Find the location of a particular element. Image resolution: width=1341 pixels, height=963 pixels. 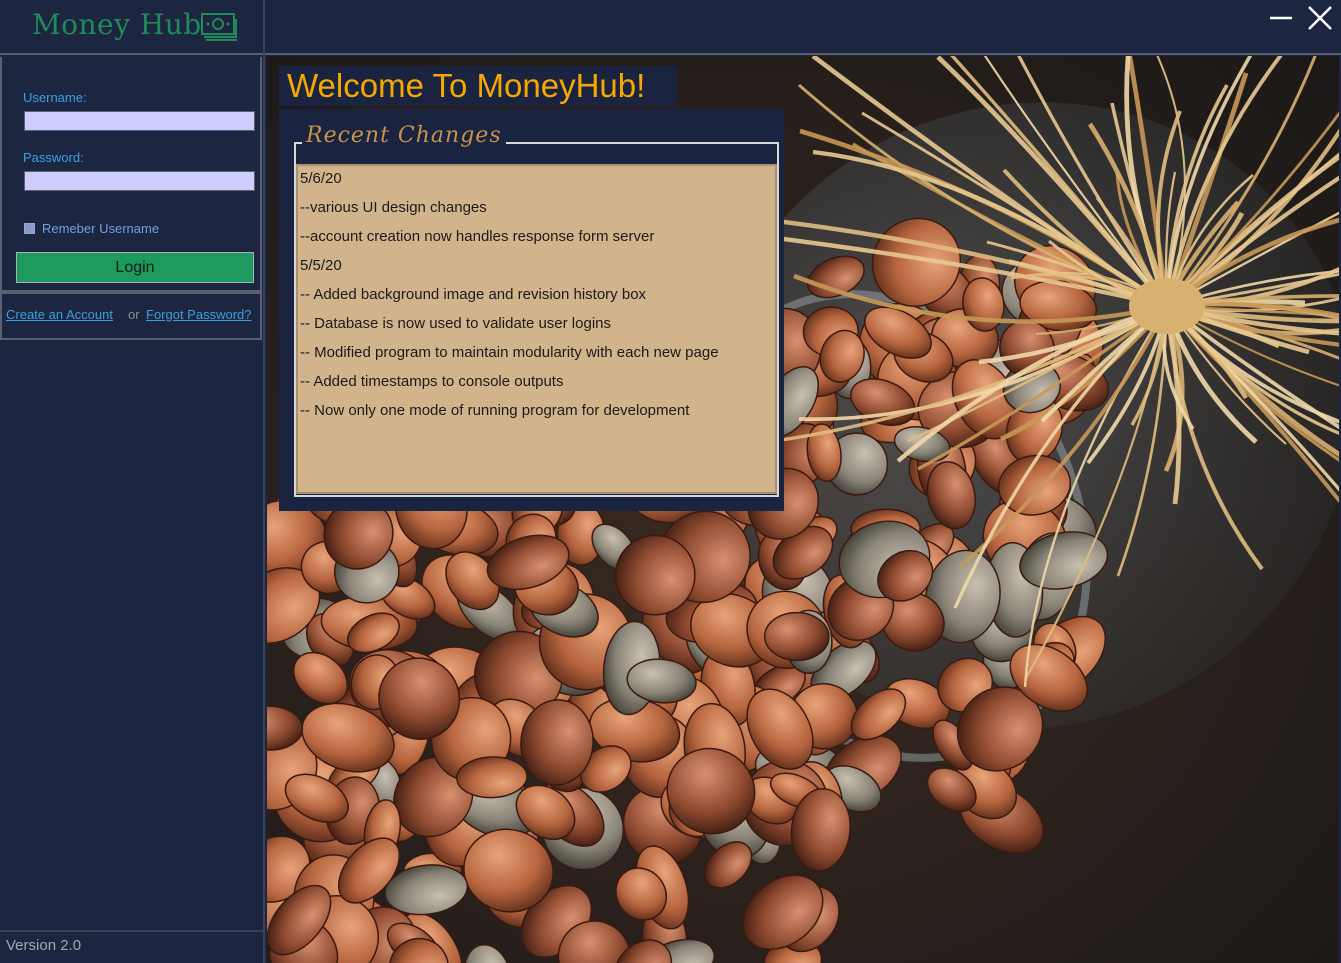

logo-area: Money Hub is located at coordinates (131, 27).